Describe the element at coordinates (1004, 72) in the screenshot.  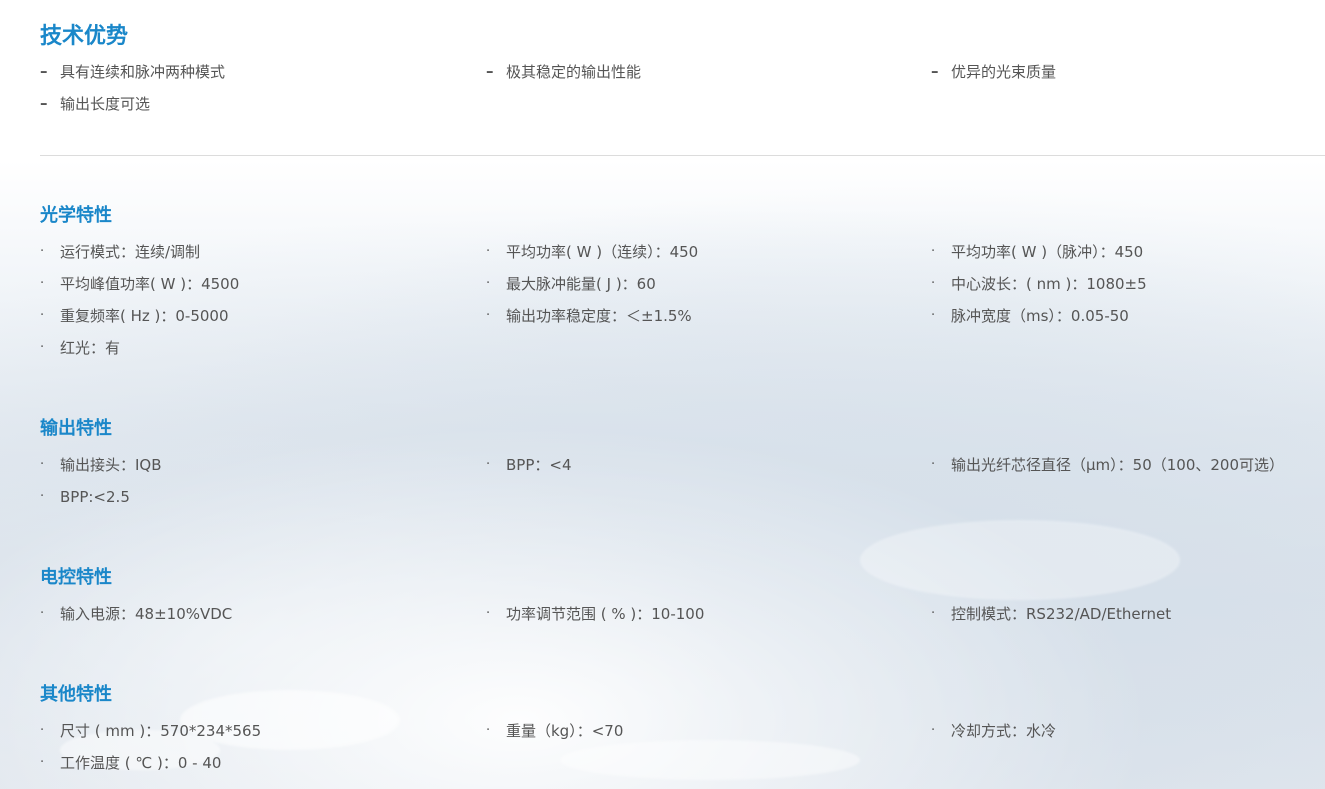
I see `advantage-text: 优异的光束质量` at that location.